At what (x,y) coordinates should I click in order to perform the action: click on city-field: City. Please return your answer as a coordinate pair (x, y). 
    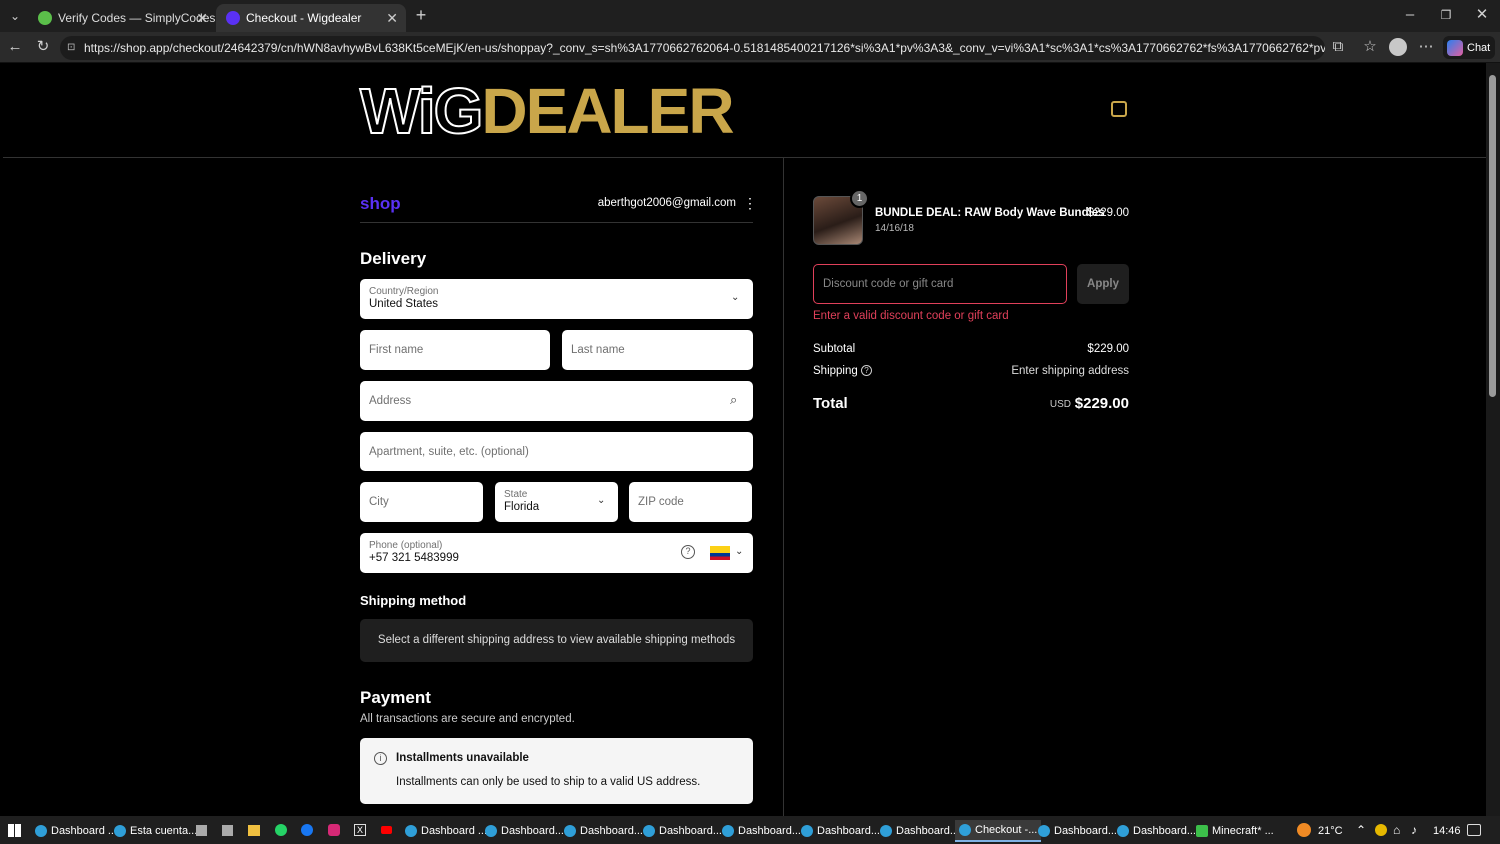
    Looking at the image, I should click on (421, 502).